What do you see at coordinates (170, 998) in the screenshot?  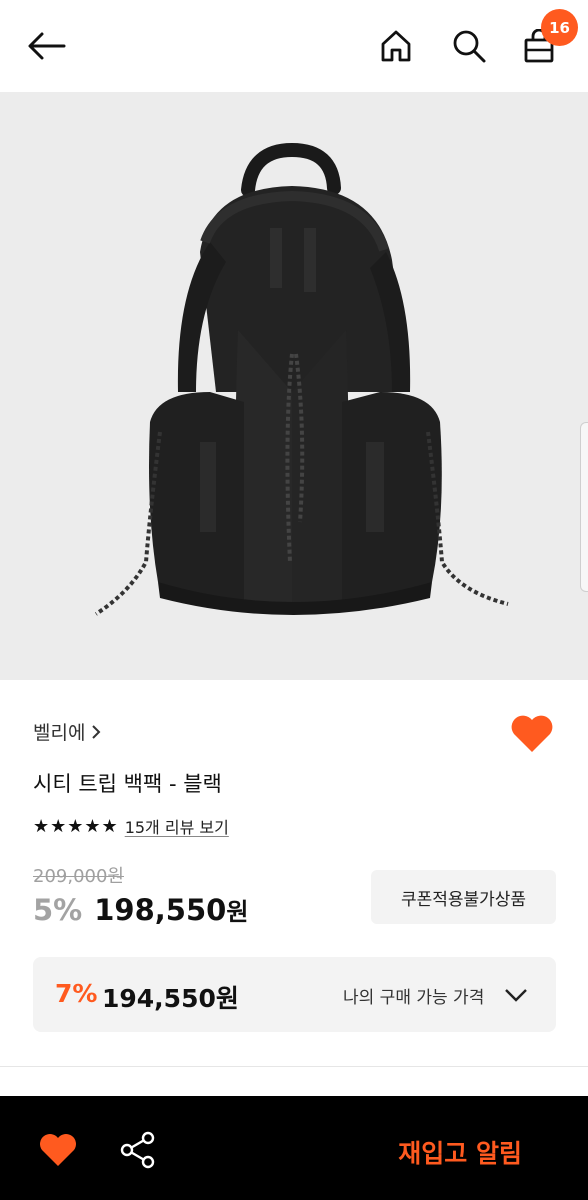 I see `my-price-value: 194,550원` at bounding box center [170, 998].